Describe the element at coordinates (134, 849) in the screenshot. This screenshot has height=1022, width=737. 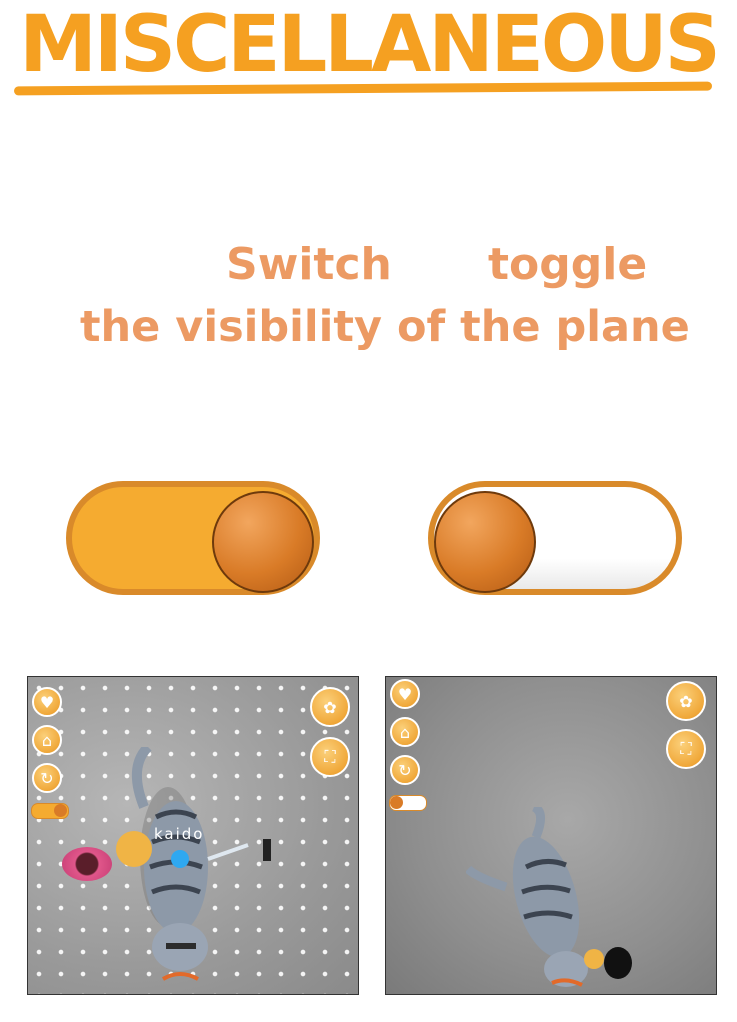
I see `cat-face-icon` at that location.